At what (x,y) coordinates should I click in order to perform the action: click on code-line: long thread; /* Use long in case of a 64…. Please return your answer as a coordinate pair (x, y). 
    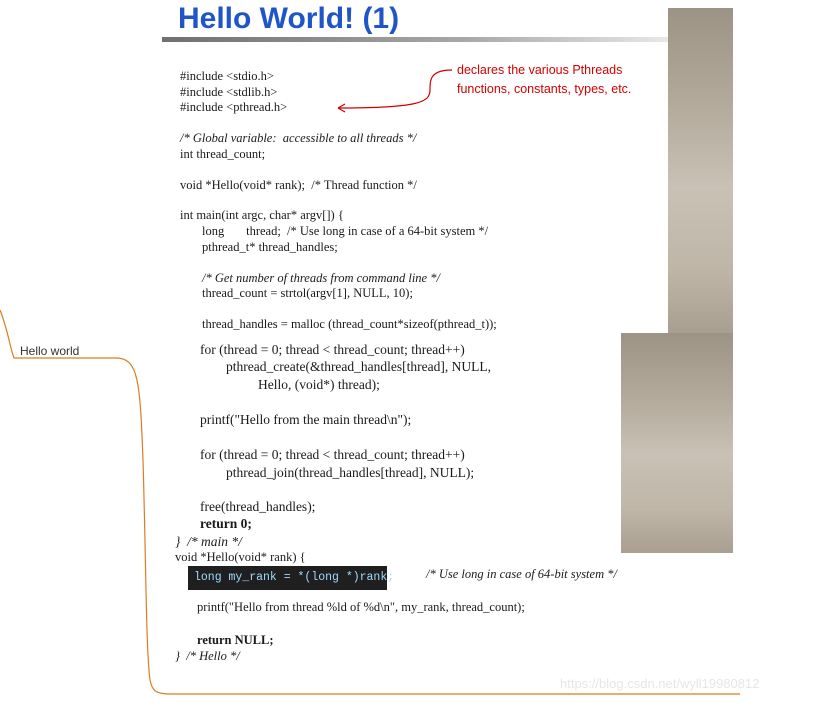
    Looking at the image, I should click on (345, 231).